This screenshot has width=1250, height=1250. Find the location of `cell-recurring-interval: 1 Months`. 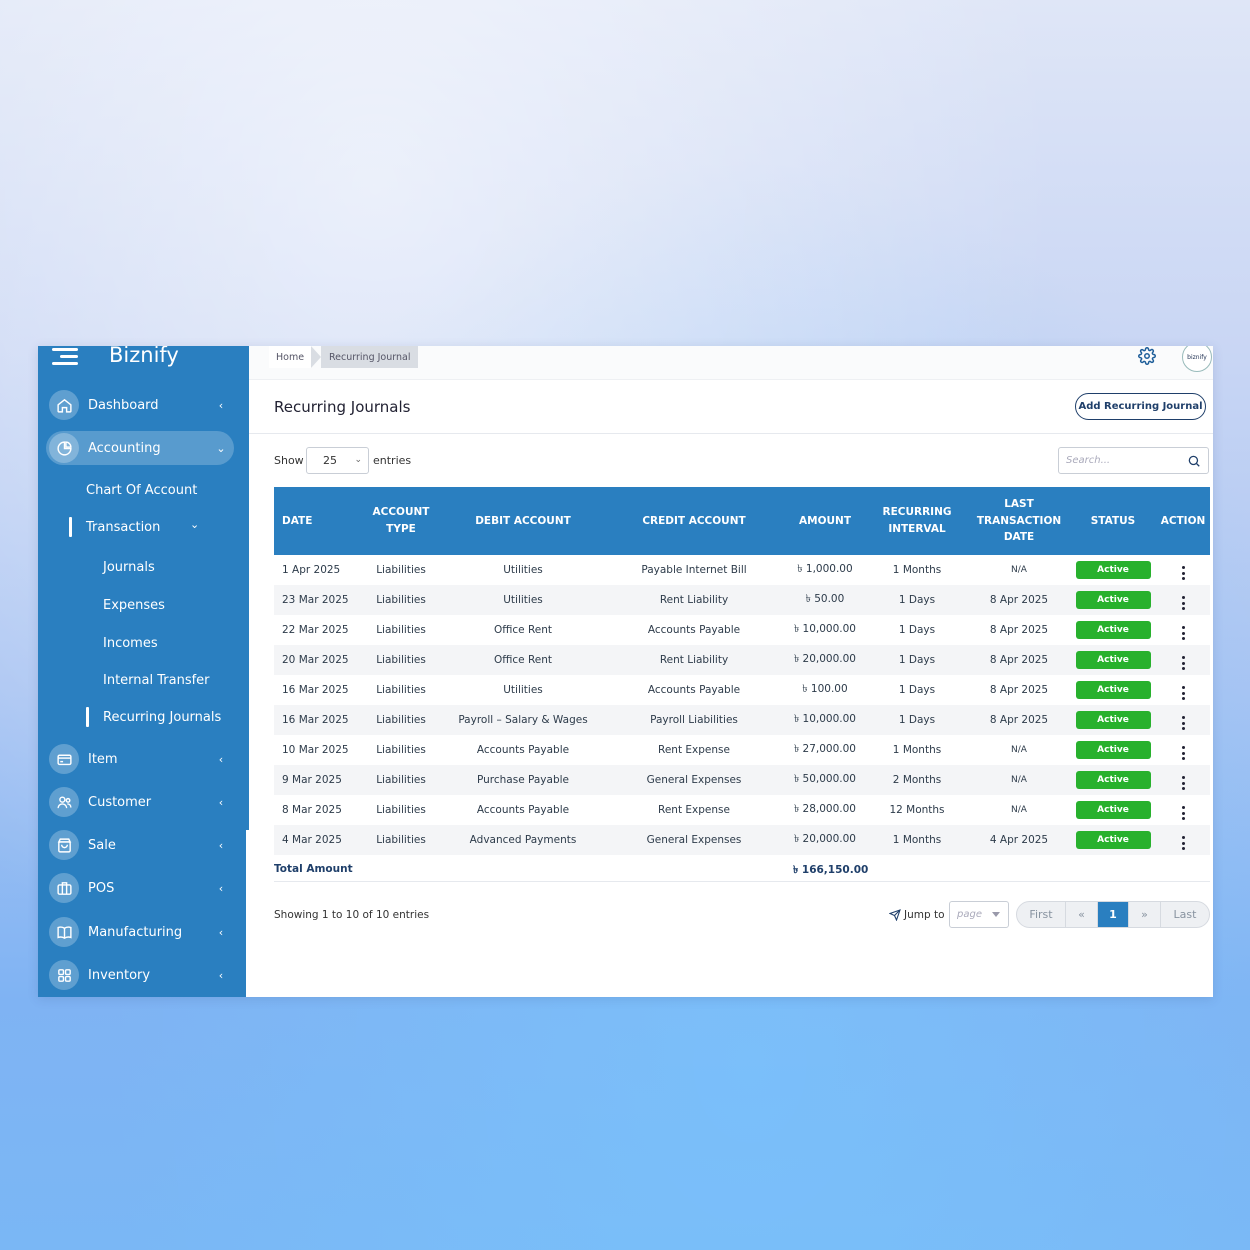

cell-recurring-interval: 1 Months is located at coordinates (917, 750).